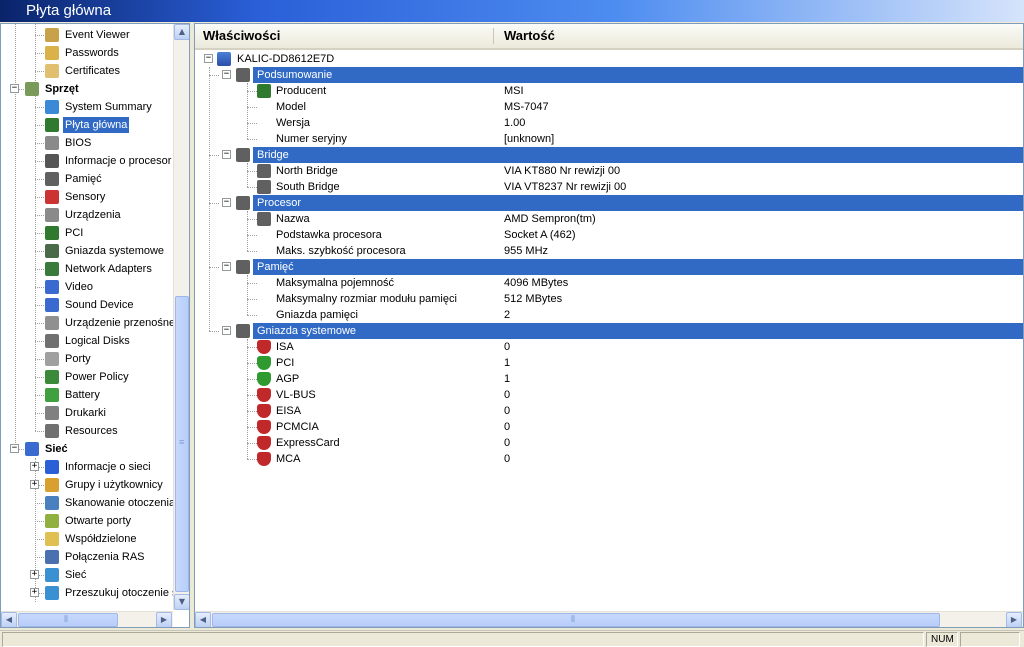  I want to click on property-name: Producent, so click(301, 91).